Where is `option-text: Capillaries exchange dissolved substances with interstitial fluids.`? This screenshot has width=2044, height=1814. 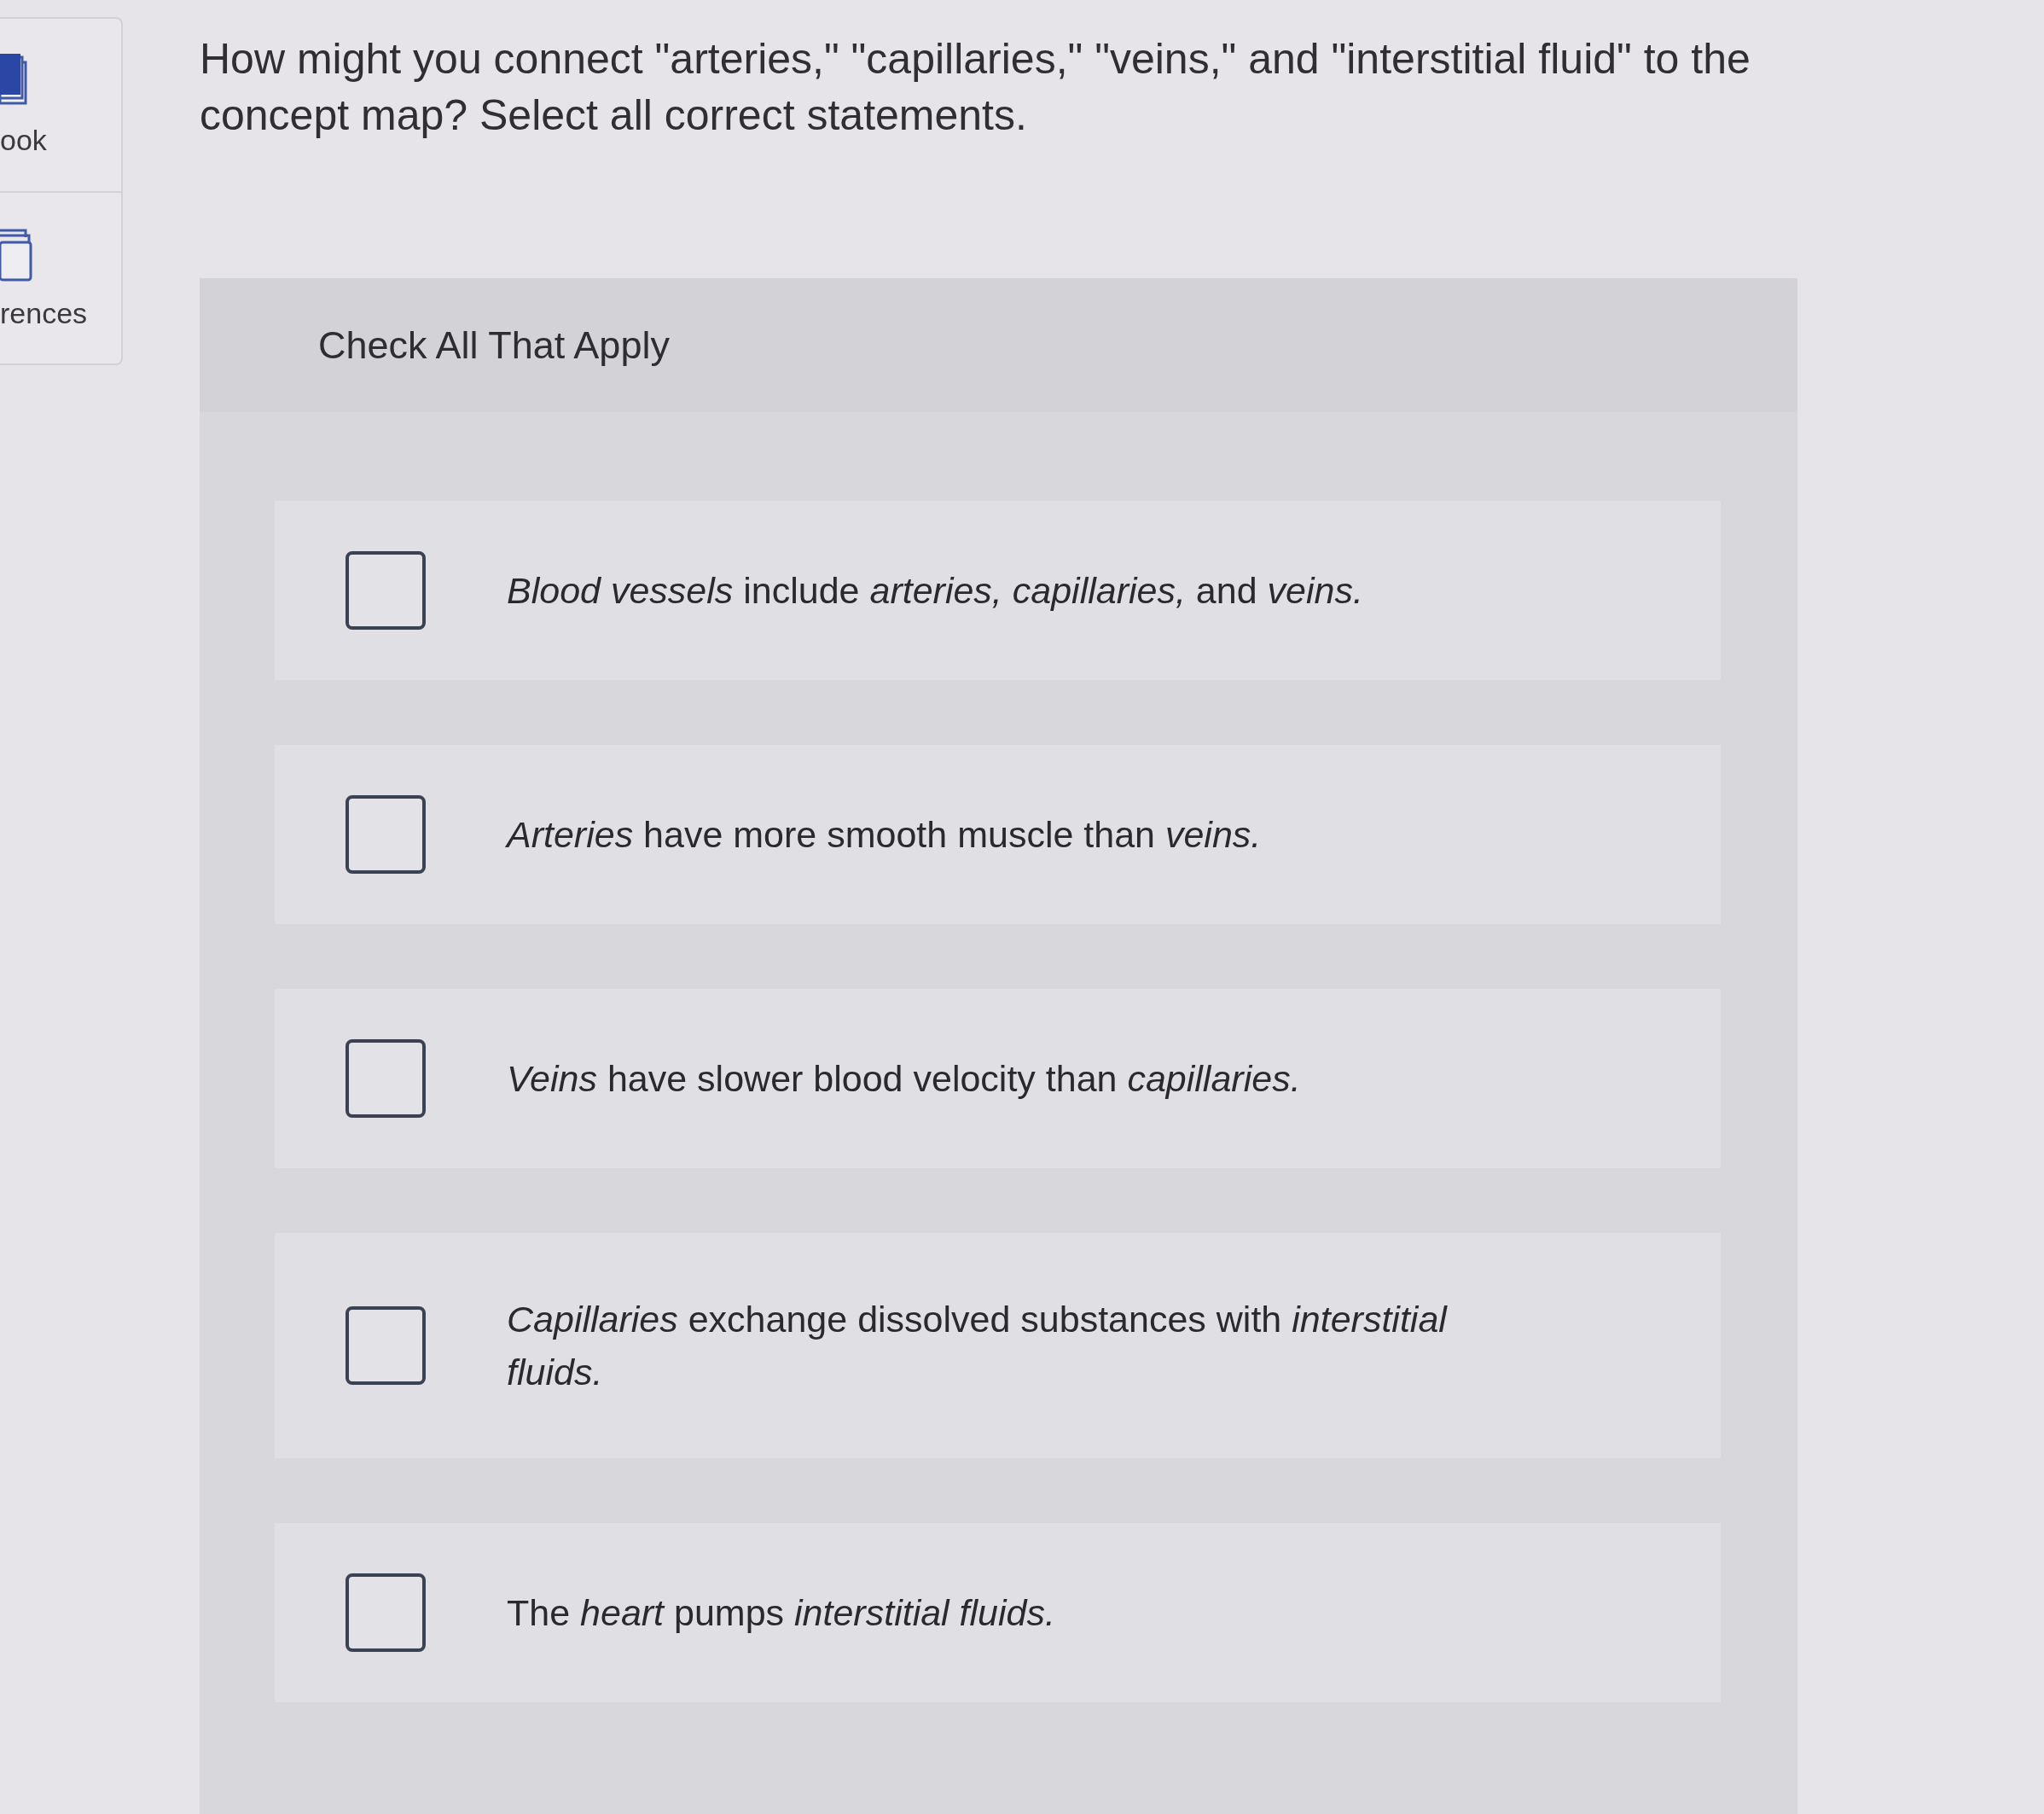 option-text: Capillaries exchange dissolved substances with interstitial fluids. is located at coordinates (978, 1346).